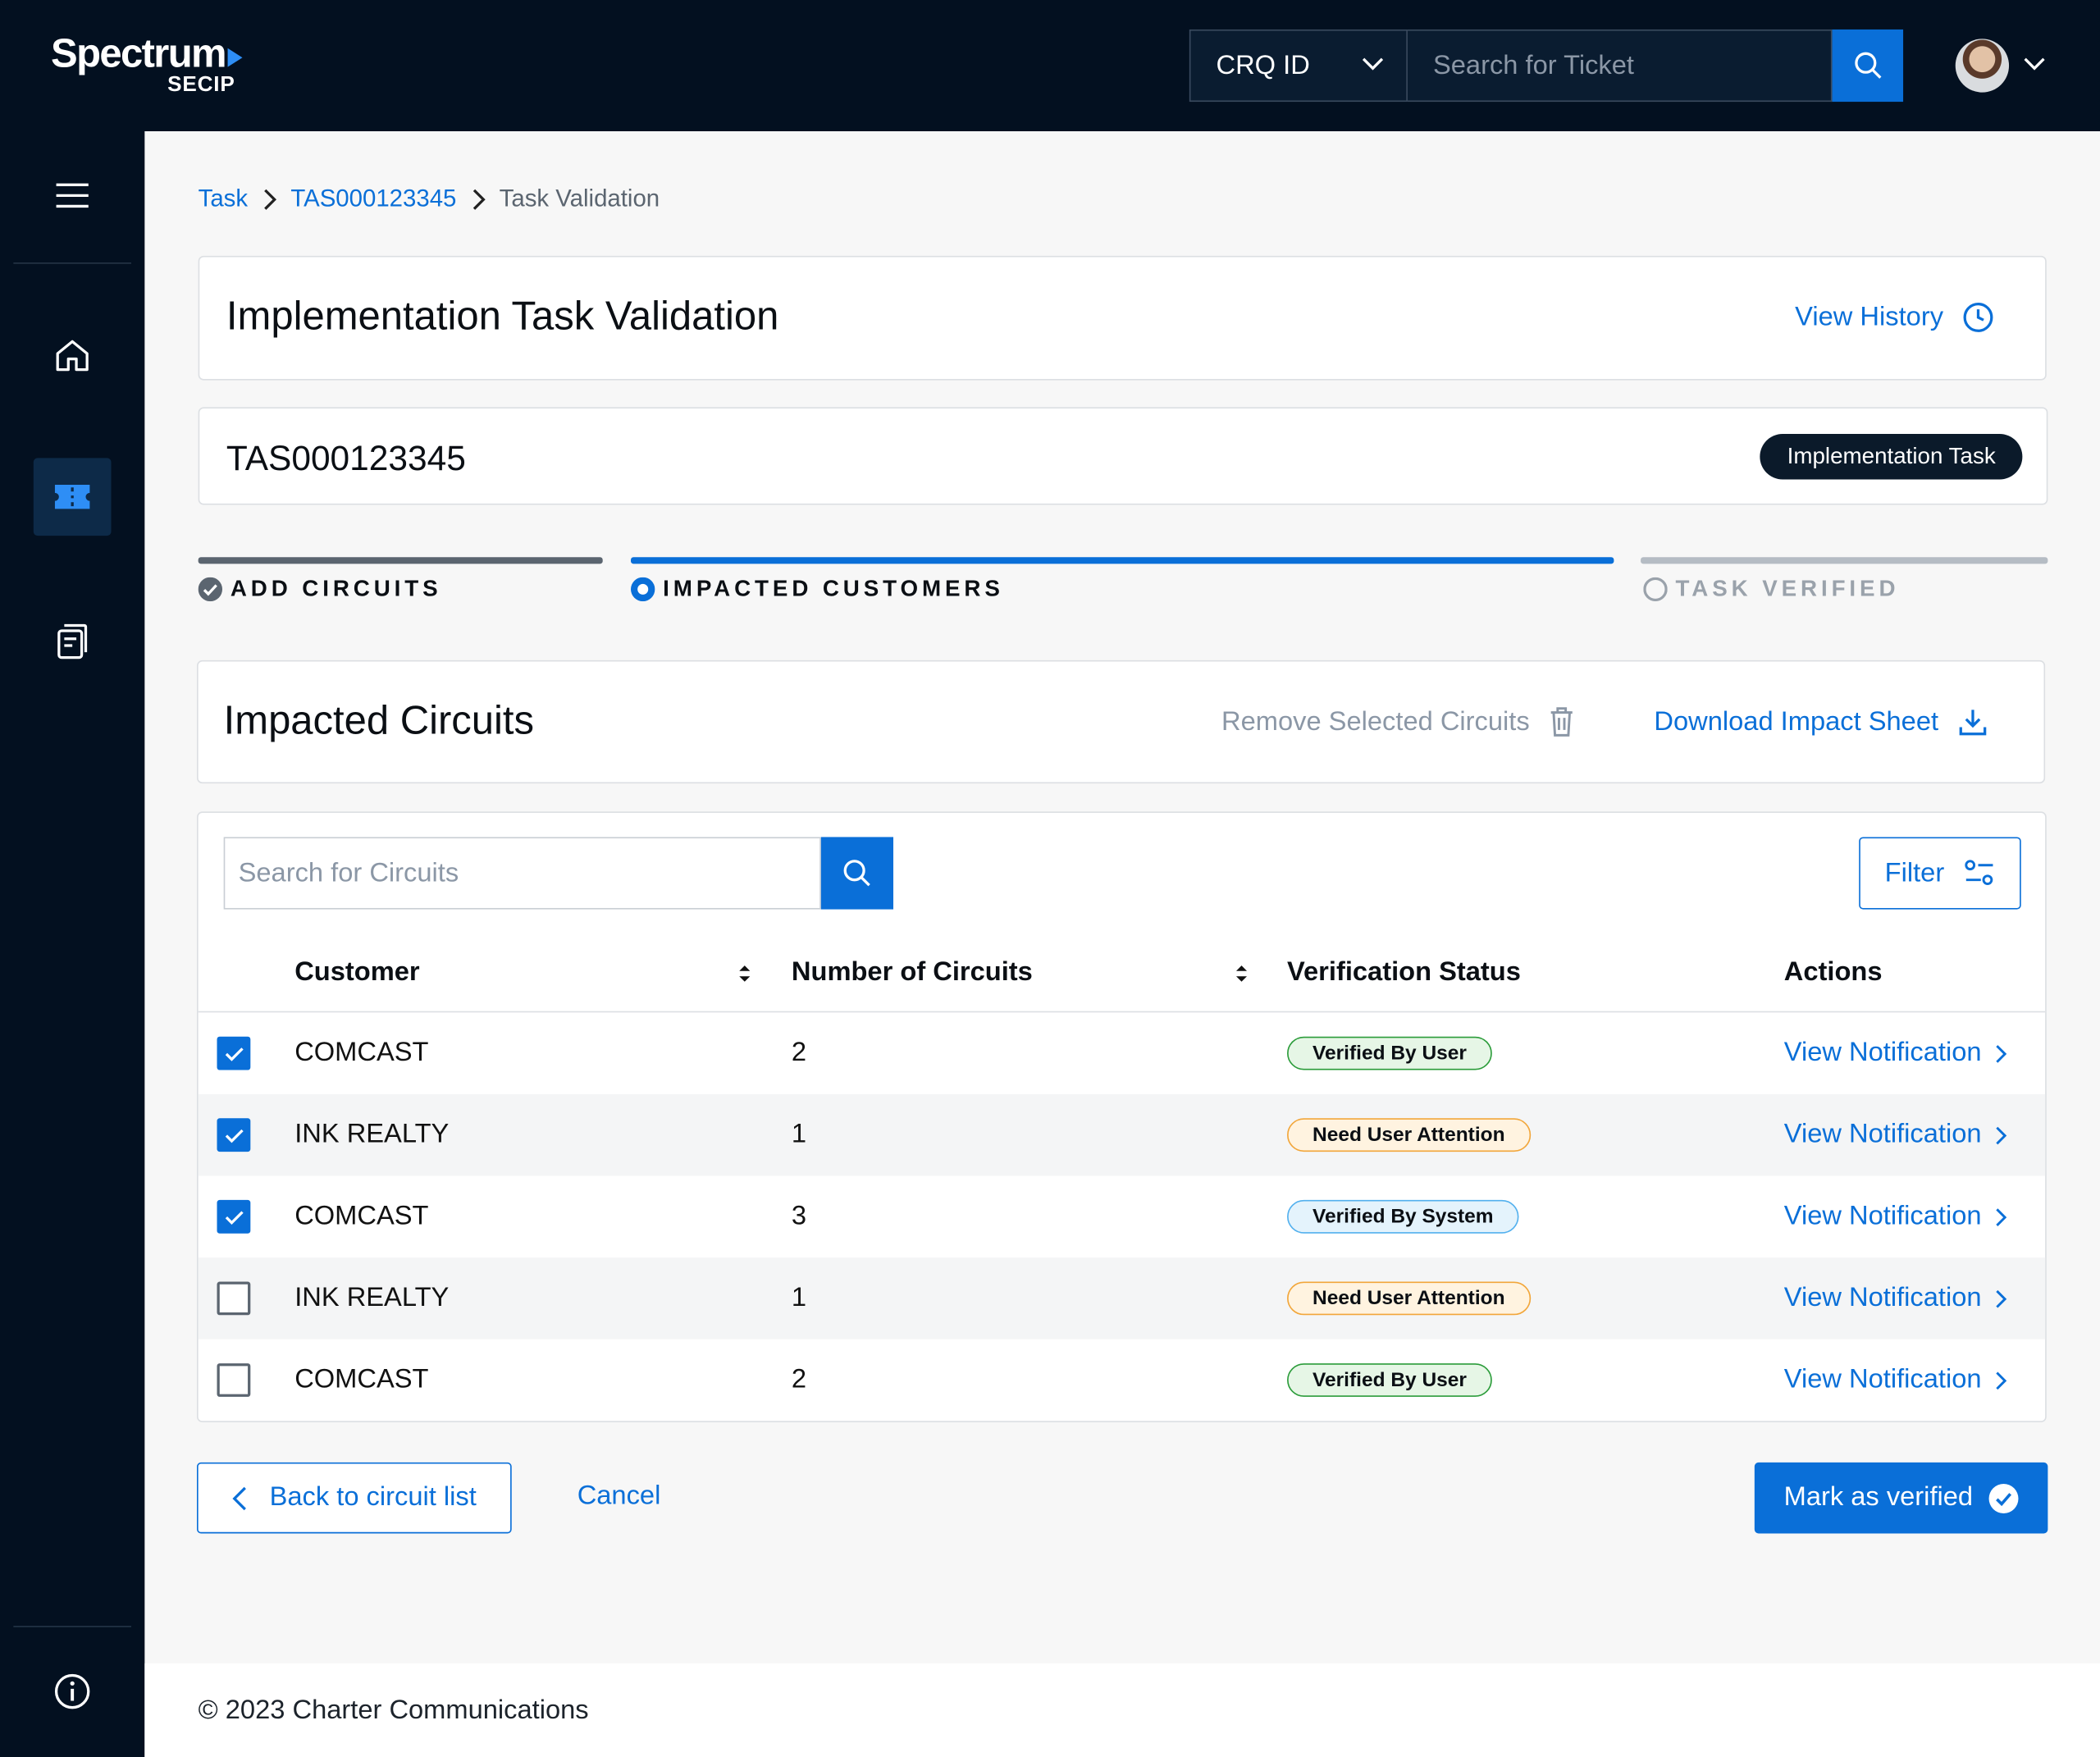 Image resolution: width=2100 pixels, height=1757 pixels. I want to click on remove-selected-button: Remove Selected Circuits, so click(1398, 721).